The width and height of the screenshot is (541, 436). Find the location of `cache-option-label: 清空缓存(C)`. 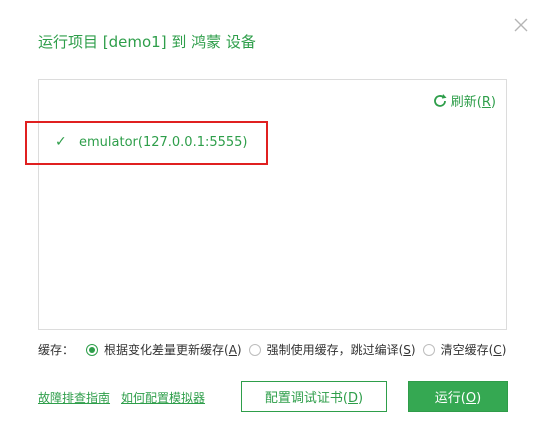

cache-option-label: 清空缓存(C) is located at coordinates (473, 350).